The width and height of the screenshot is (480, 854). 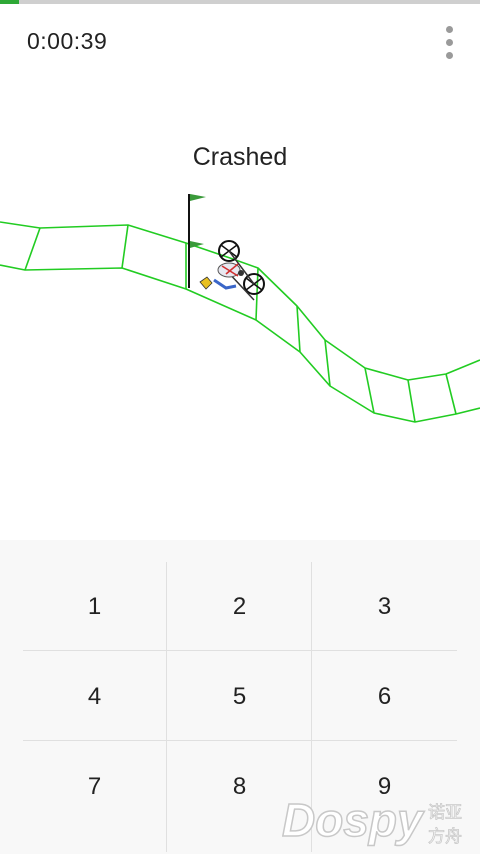 I want to click on key-4: 4, so click(x=94, y=697).